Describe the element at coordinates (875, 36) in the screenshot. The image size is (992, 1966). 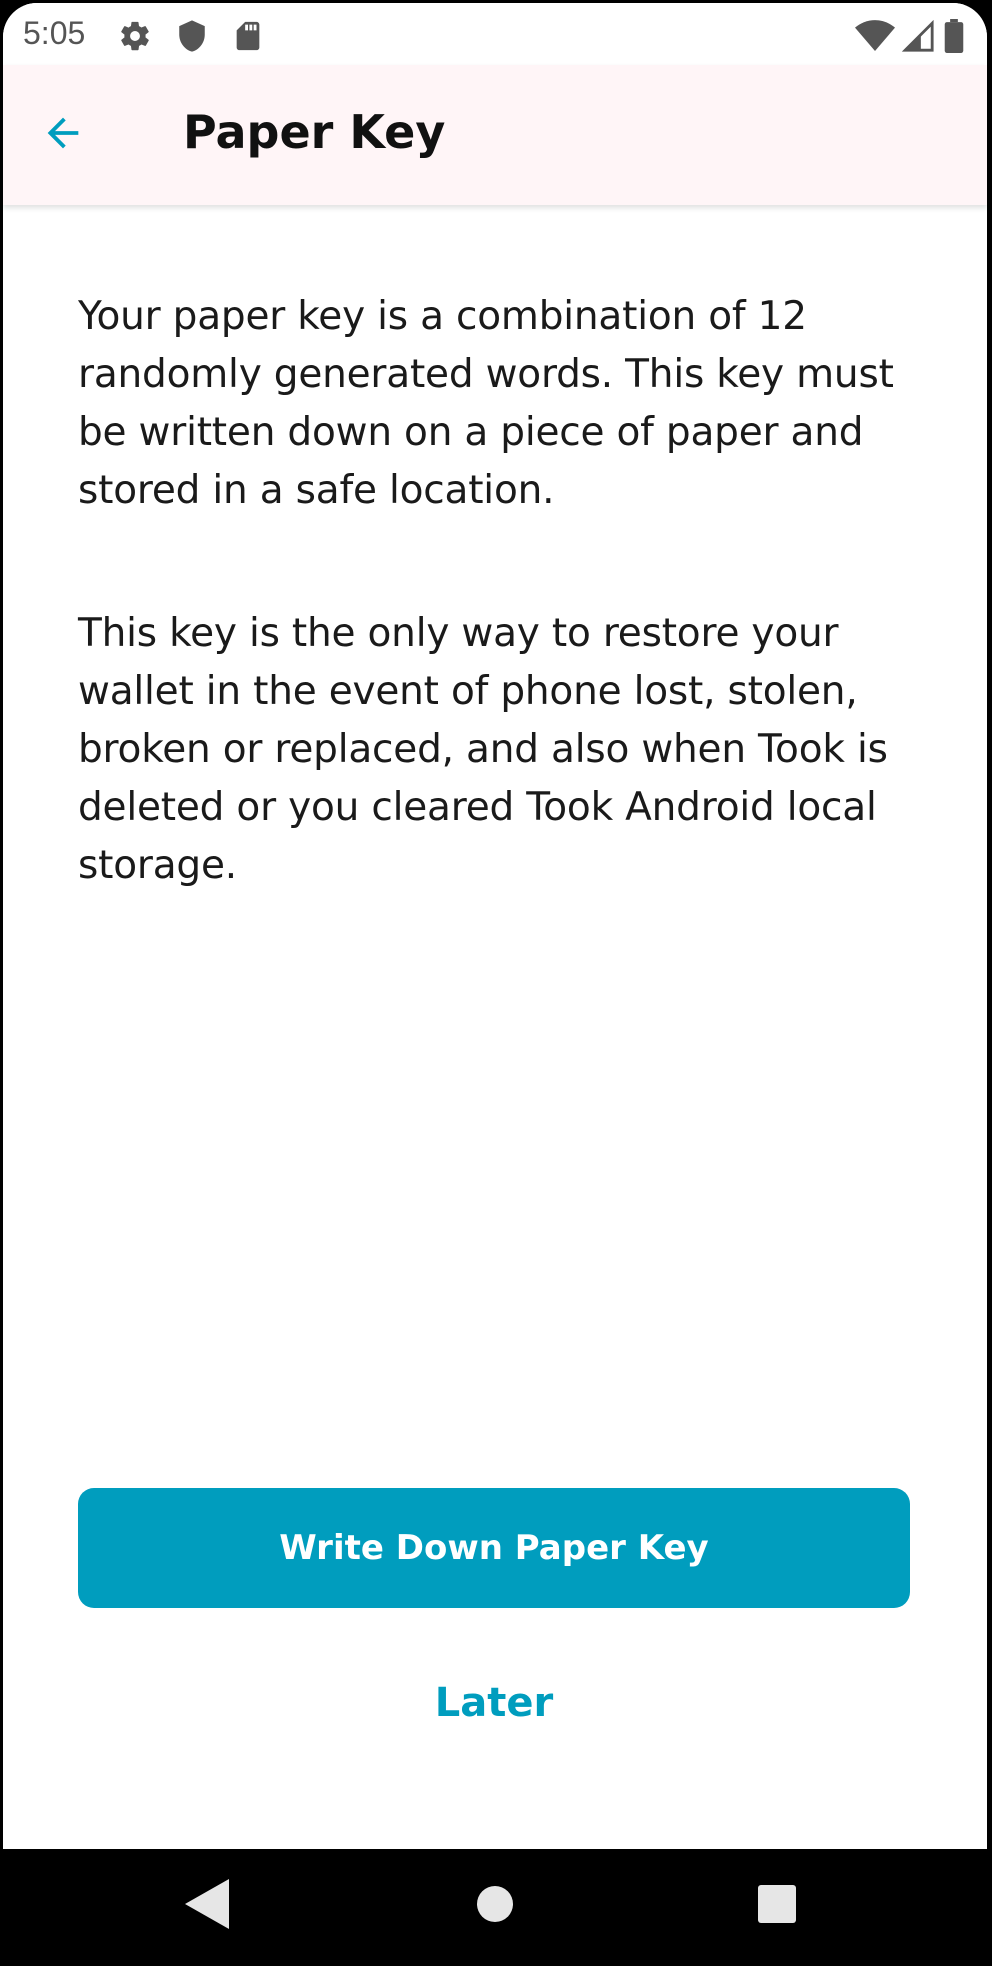
I see `wifi-icon` at that location.